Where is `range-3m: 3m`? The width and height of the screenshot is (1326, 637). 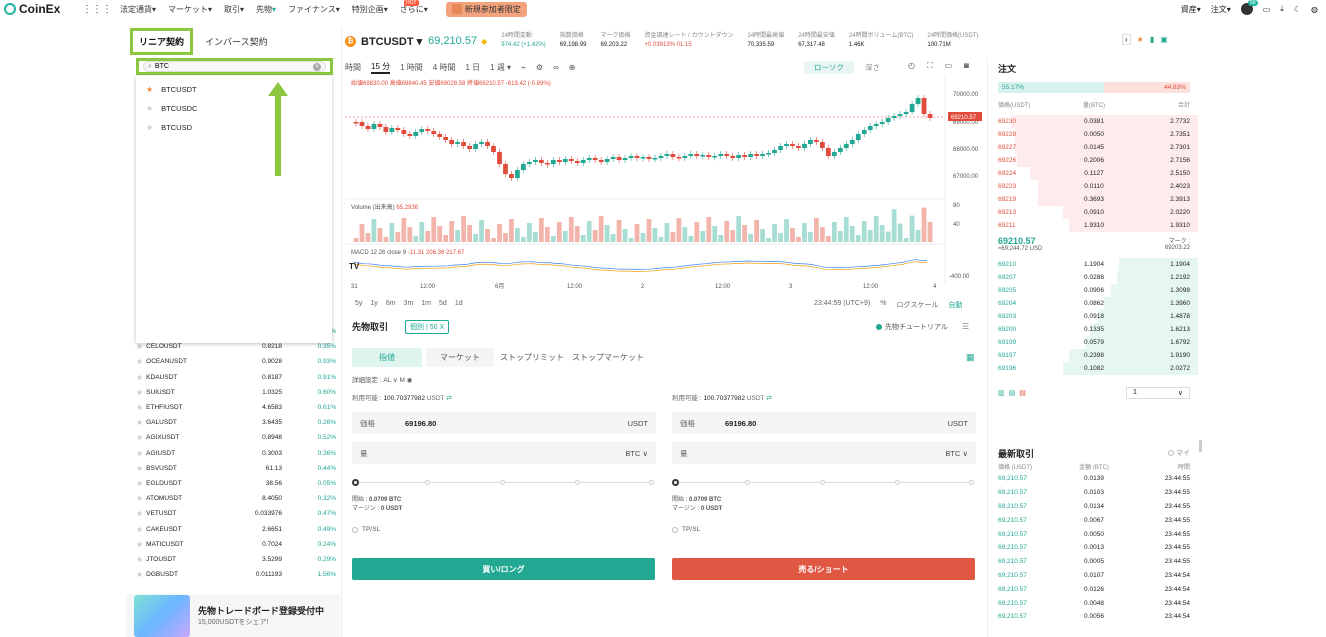
range-3m: 3m is located at coordinates (409, 303).